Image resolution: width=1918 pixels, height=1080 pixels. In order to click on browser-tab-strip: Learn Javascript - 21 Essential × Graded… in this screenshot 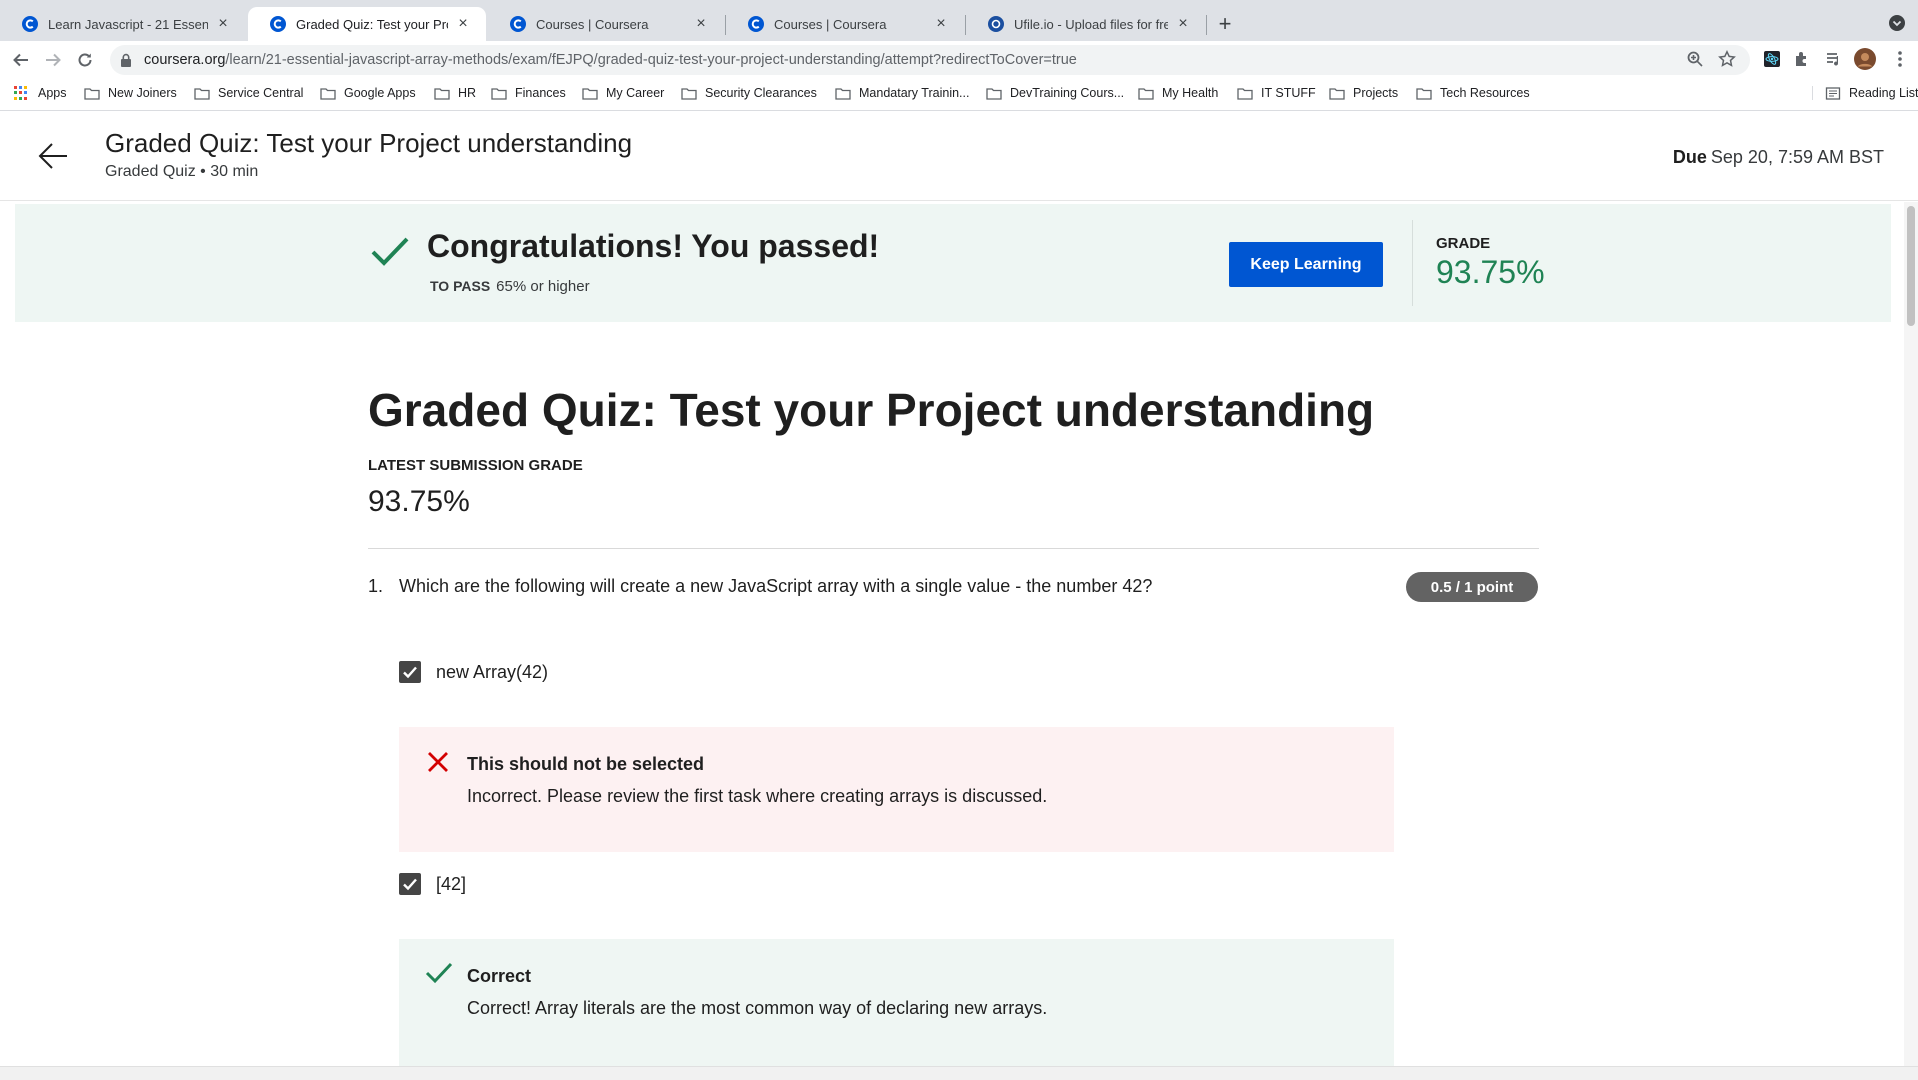, I will do `click(959, 20)`.